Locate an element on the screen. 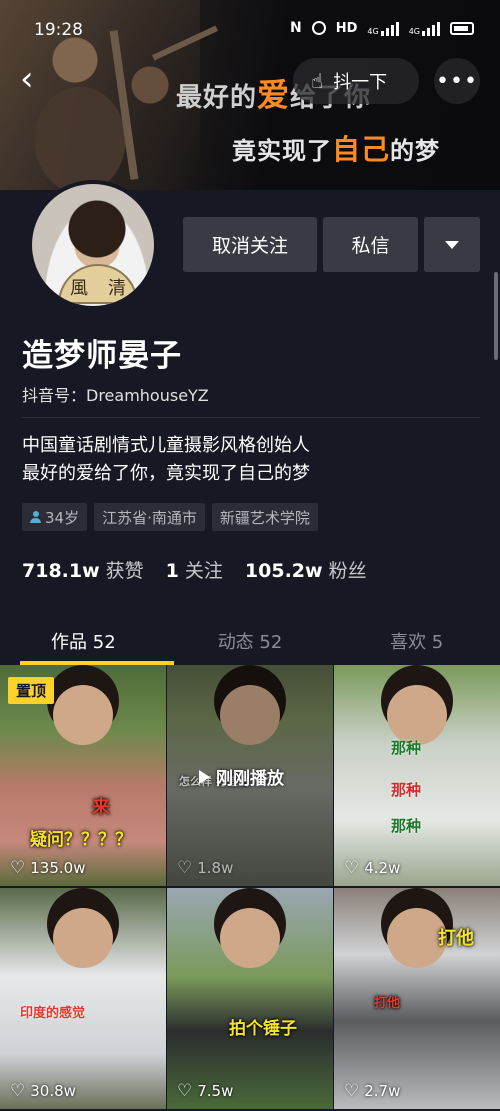 The height and width of the screenshot is (1111, 500). shake-button: ☝ 抖一下 is located at coordinates (356, 81).